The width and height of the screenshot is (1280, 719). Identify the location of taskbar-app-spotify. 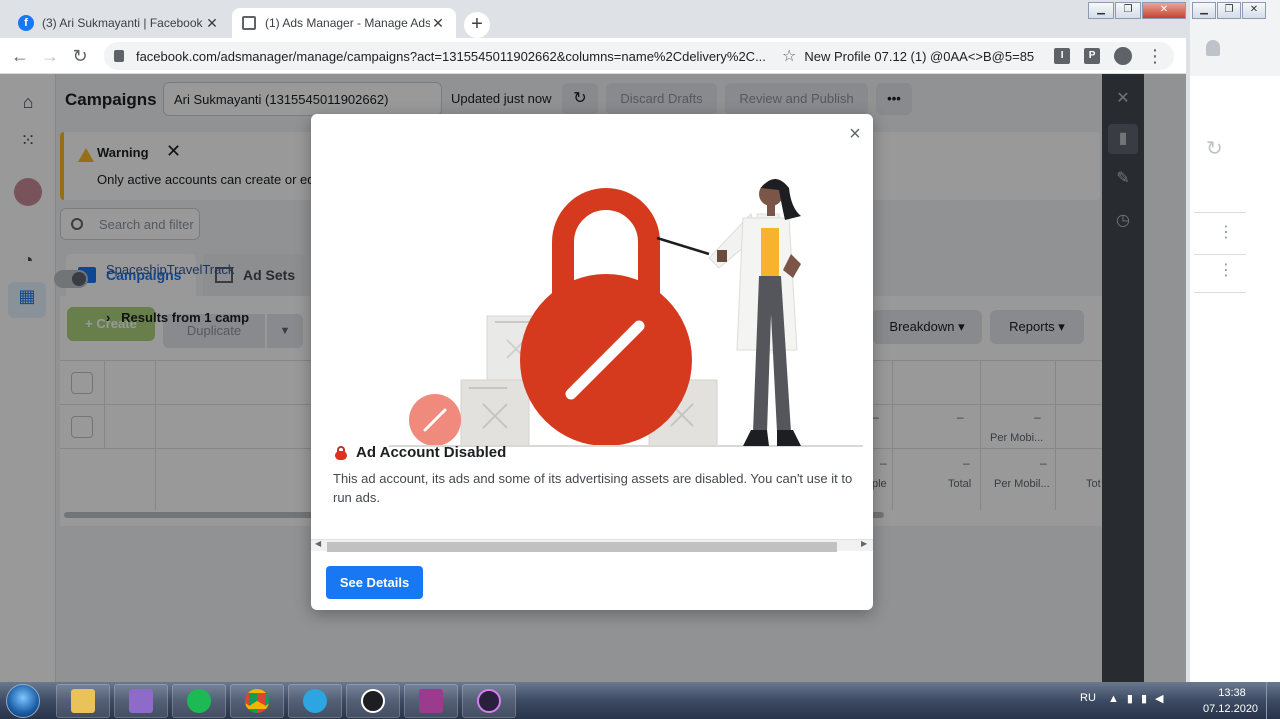
(199, 701).